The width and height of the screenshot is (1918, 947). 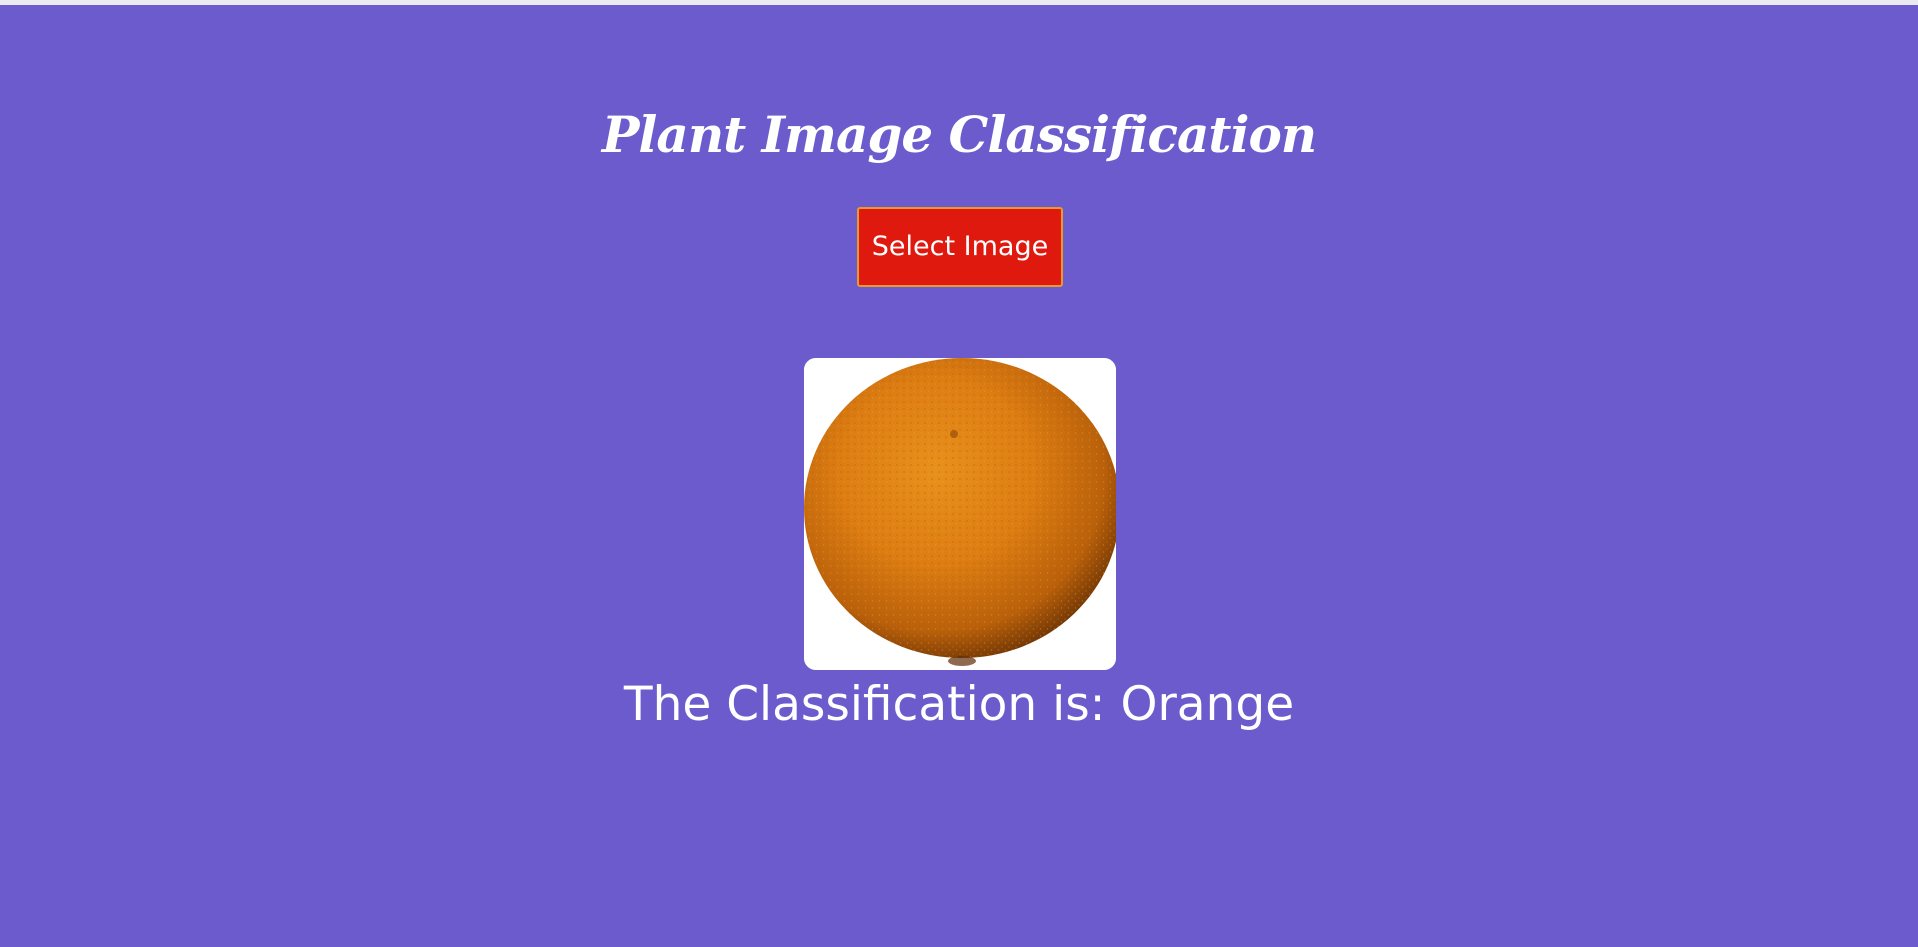 I want to click on orange-image, so click(x=960, y=514).